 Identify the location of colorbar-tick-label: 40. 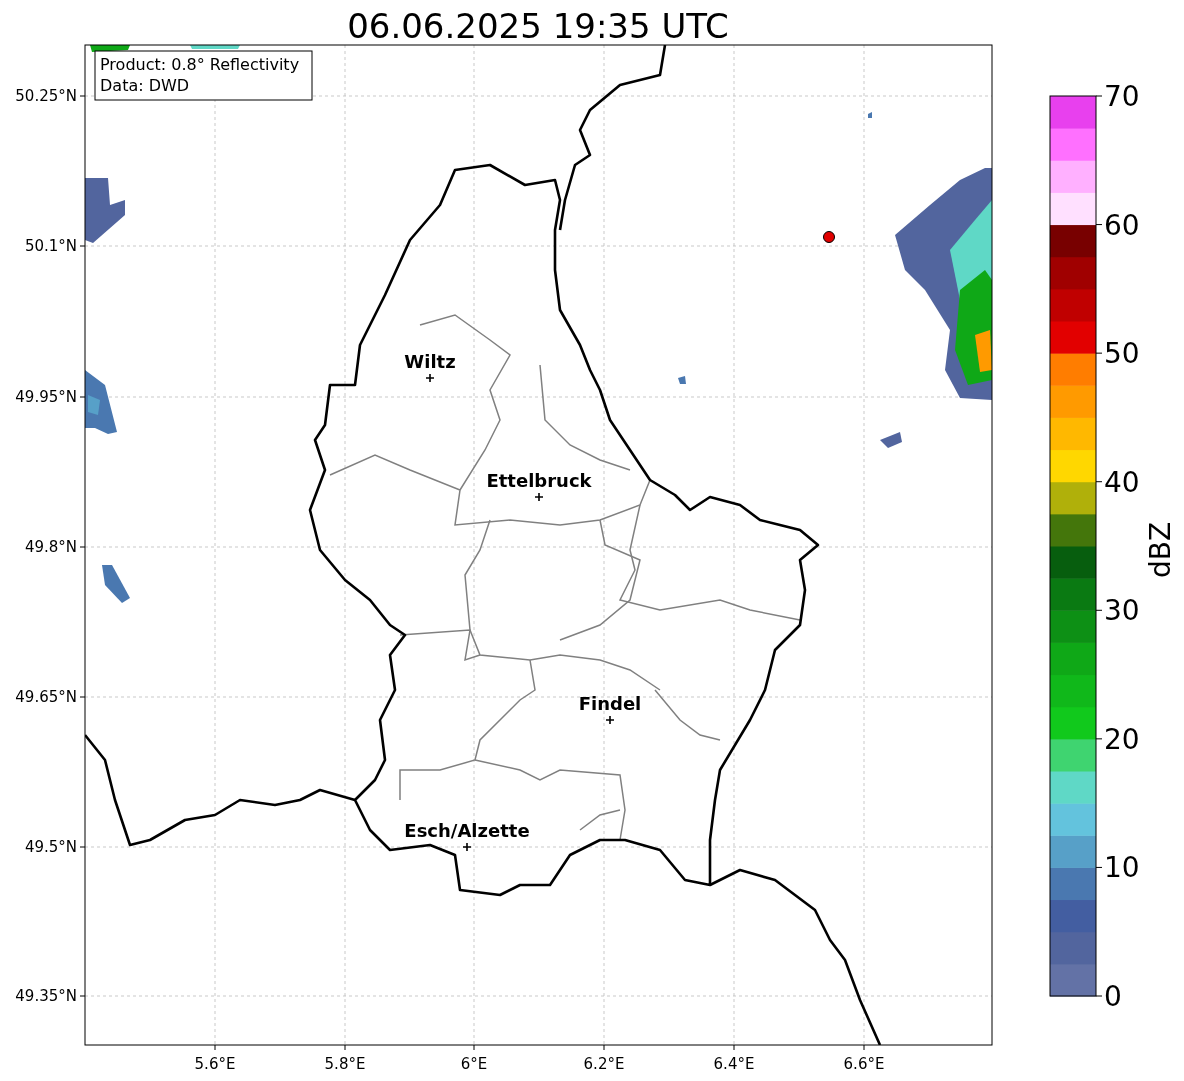
(1122, 482).